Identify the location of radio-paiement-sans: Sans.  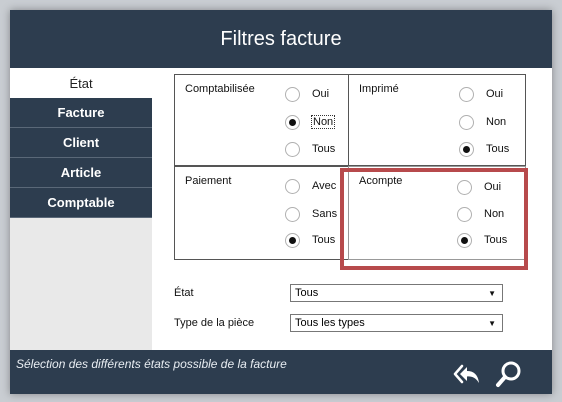
(311, 214).